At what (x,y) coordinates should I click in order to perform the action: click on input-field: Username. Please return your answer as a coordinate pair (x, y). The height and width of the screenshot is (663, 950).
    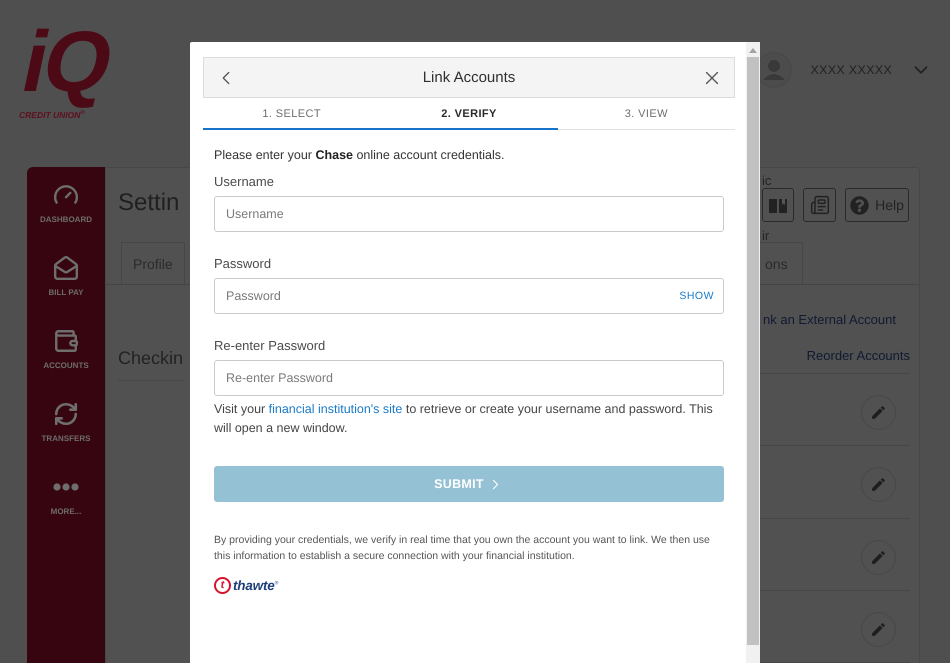
    Looking at the image, I should click on (469, 214).